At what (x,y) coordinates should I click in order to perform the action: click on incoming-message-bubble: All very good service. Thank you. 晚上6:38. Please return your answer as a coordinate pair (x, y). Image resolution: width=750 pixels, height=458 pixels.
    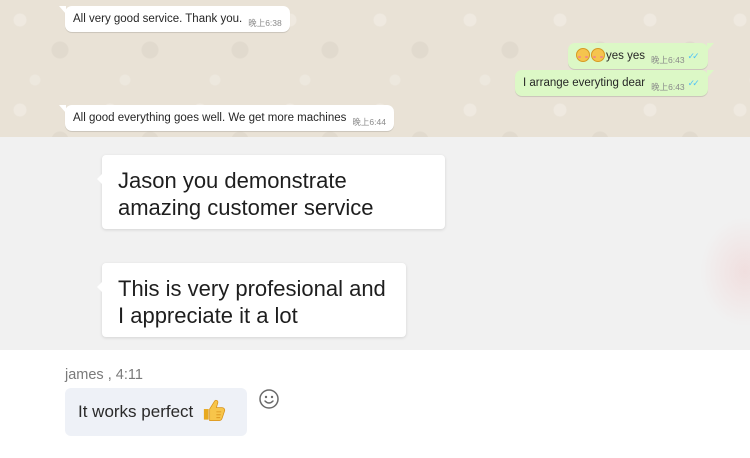
    Looking at the image, I should click on (174, 19).